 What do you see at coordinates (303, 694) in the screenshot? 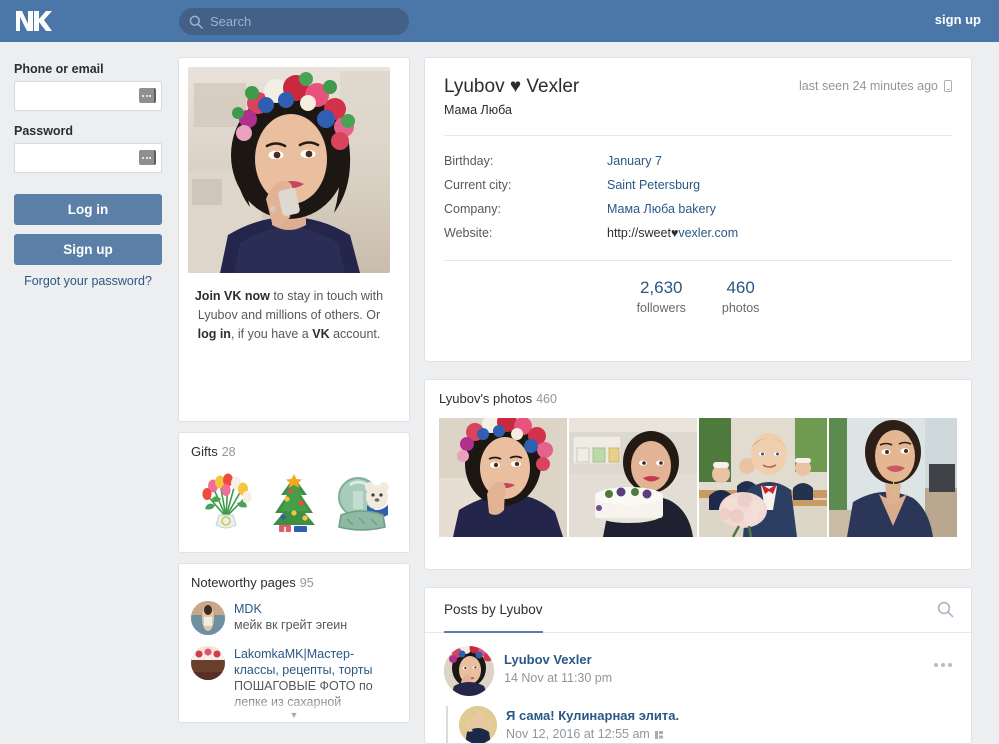
I see `page-description: ПОШАГОВЫЕ ФОТО по лепке из сахарной` at bounding box center [303, 694].